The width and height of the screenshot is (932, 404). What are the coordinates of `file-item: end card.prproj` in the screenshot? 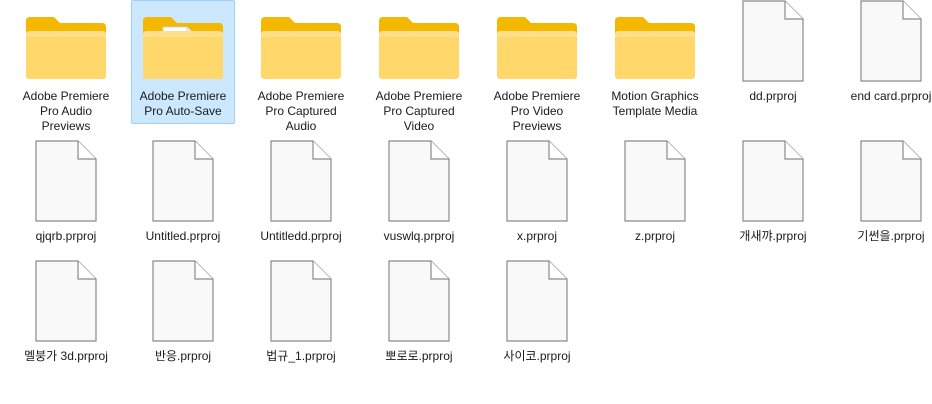 It's located at (885, 54).